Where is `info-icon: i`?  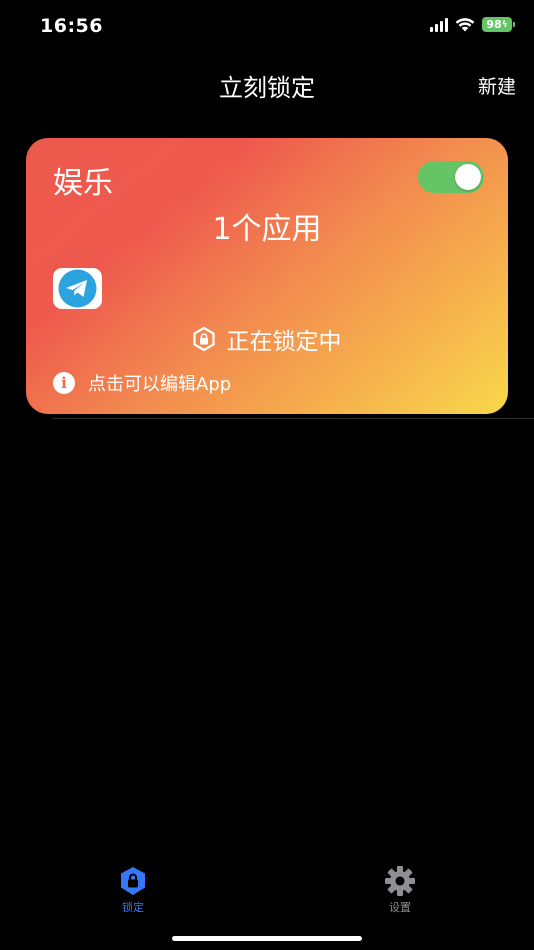 info-icon: i is located at coordinates (64, 383).